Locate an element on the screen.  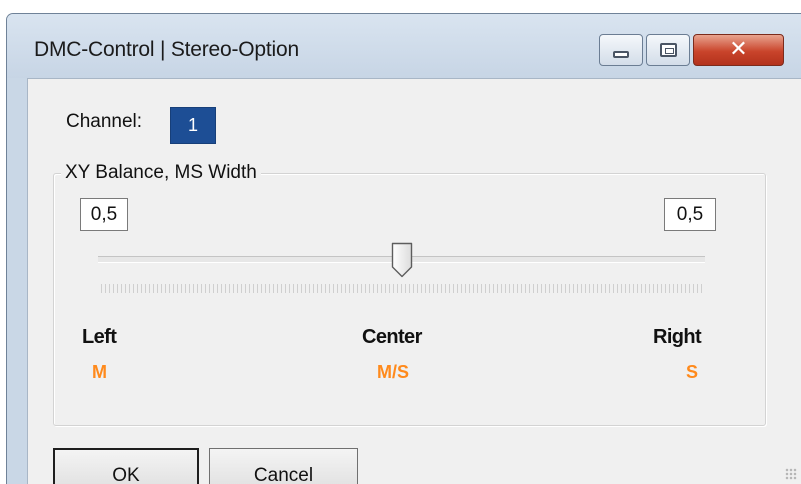
slider-thumb is located at coordinates (402, 260).